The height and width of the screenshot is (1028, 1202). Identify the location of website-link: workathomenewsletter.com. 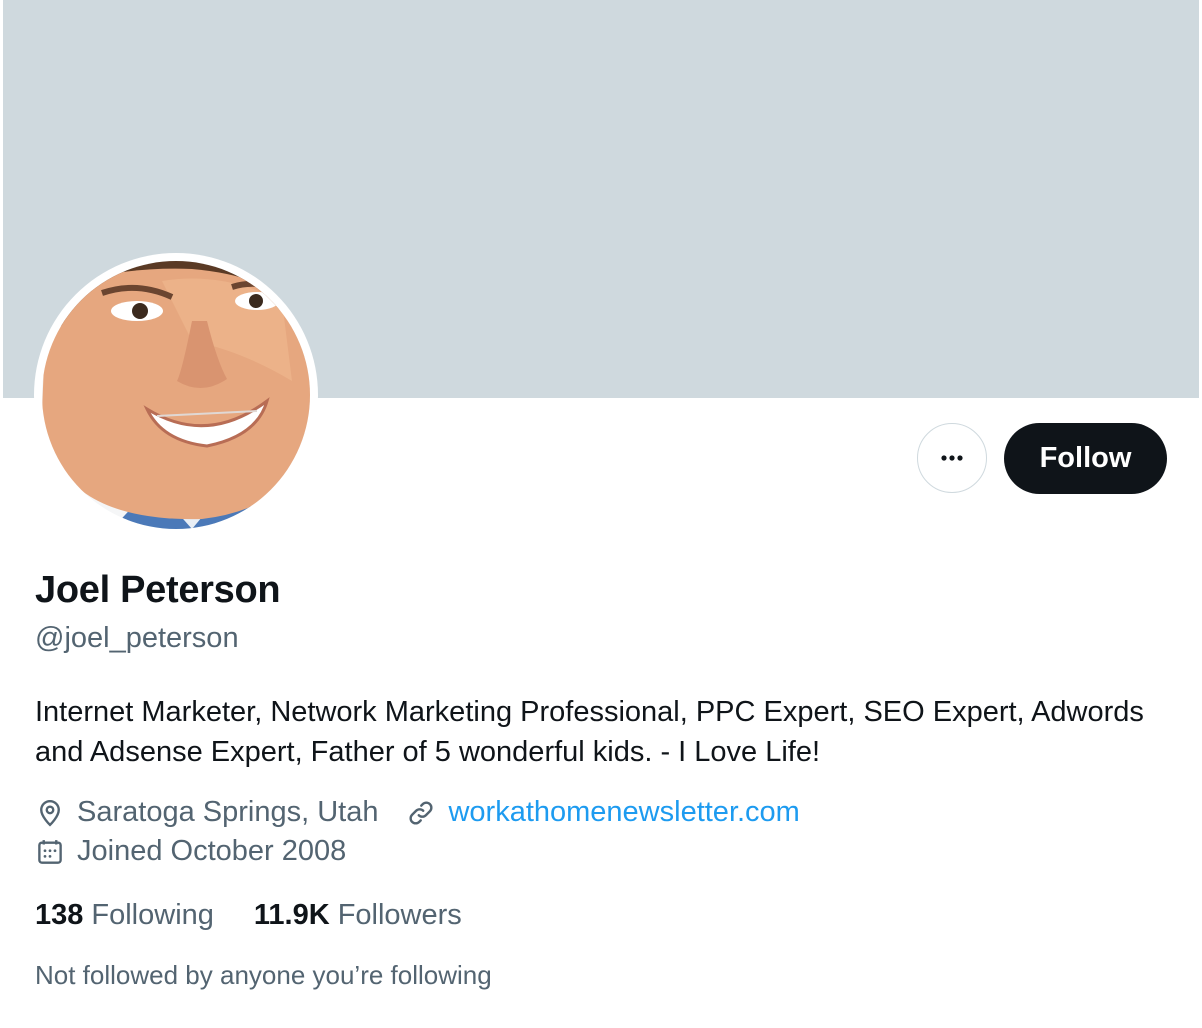
(623, 812).